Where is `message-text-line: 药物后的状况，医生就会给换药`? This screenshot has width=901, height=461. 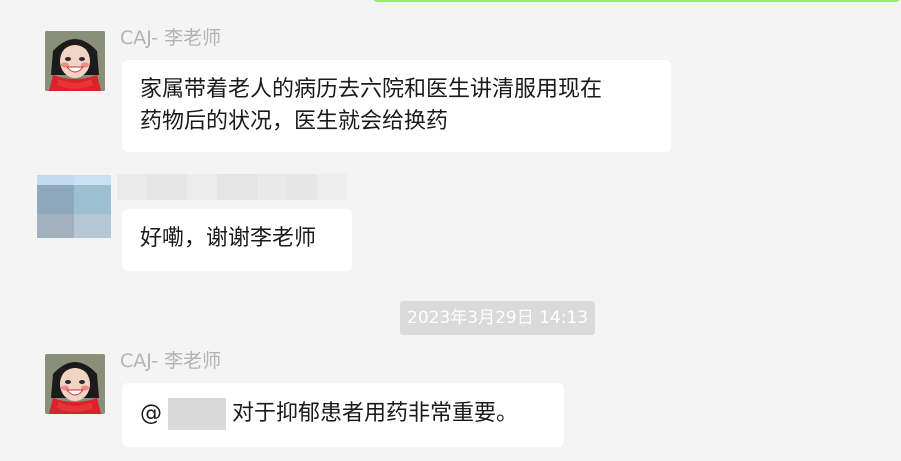
message-text-line: 药物后的状况，医生就会给换药 is located at coordinates (294, 121).